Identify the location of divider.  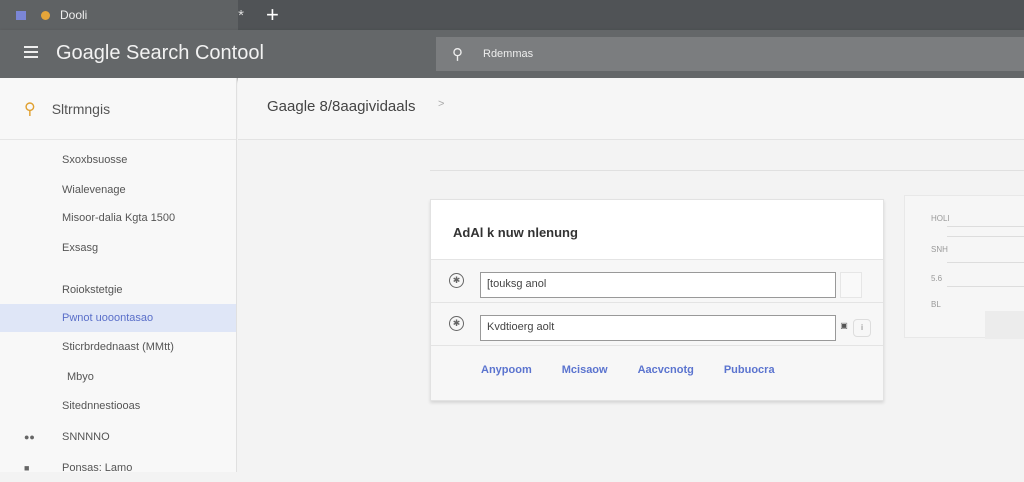
(727, 170).